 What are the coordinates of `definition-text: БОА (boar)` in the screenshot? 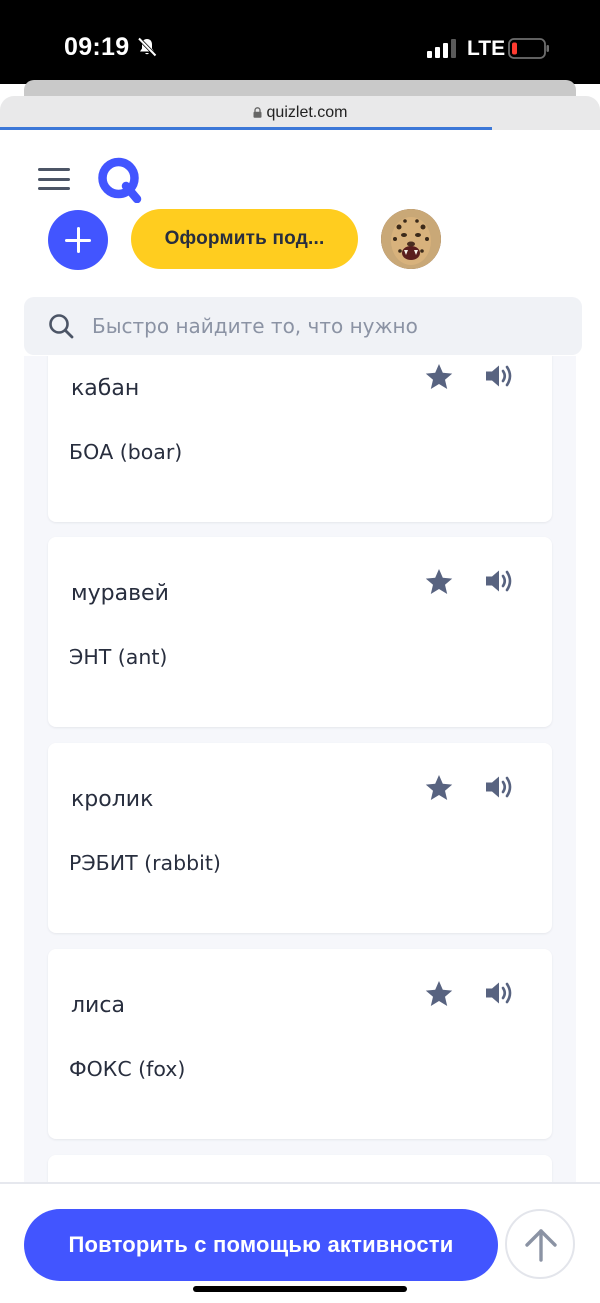 It's located at (126, 452).